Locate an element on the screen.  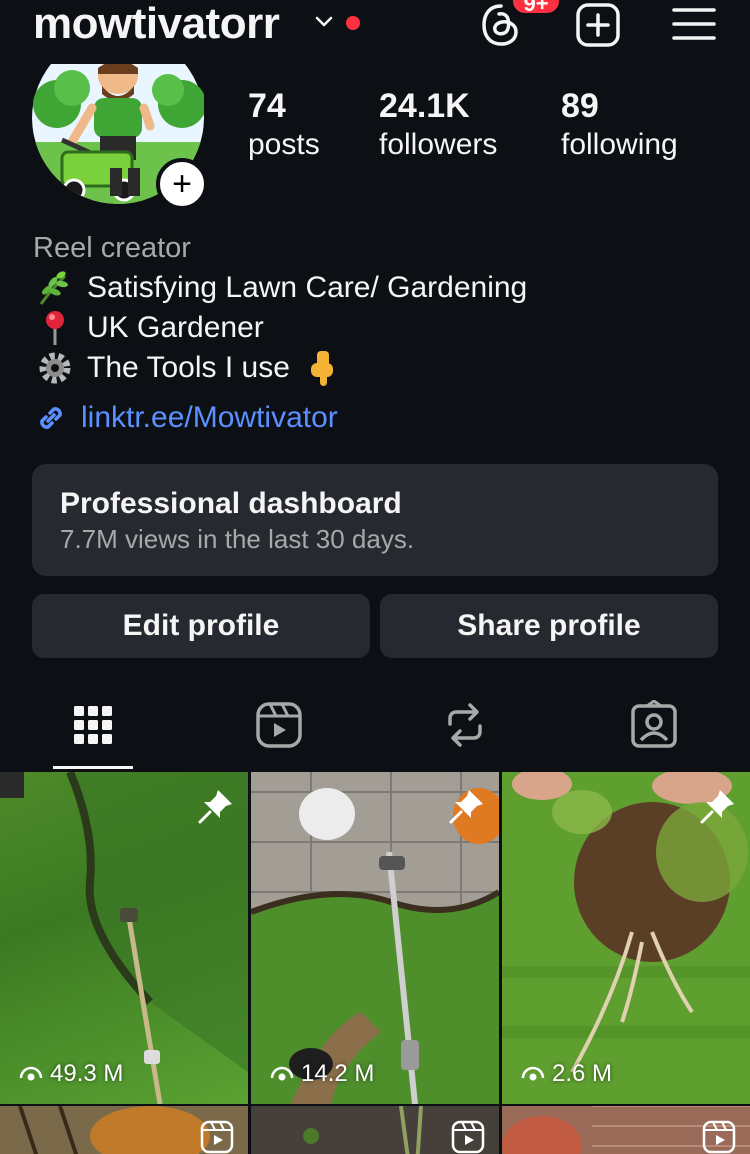
bio-line: Satisfying Lawn Care/ Gardening is located at coordinates (383, 288).